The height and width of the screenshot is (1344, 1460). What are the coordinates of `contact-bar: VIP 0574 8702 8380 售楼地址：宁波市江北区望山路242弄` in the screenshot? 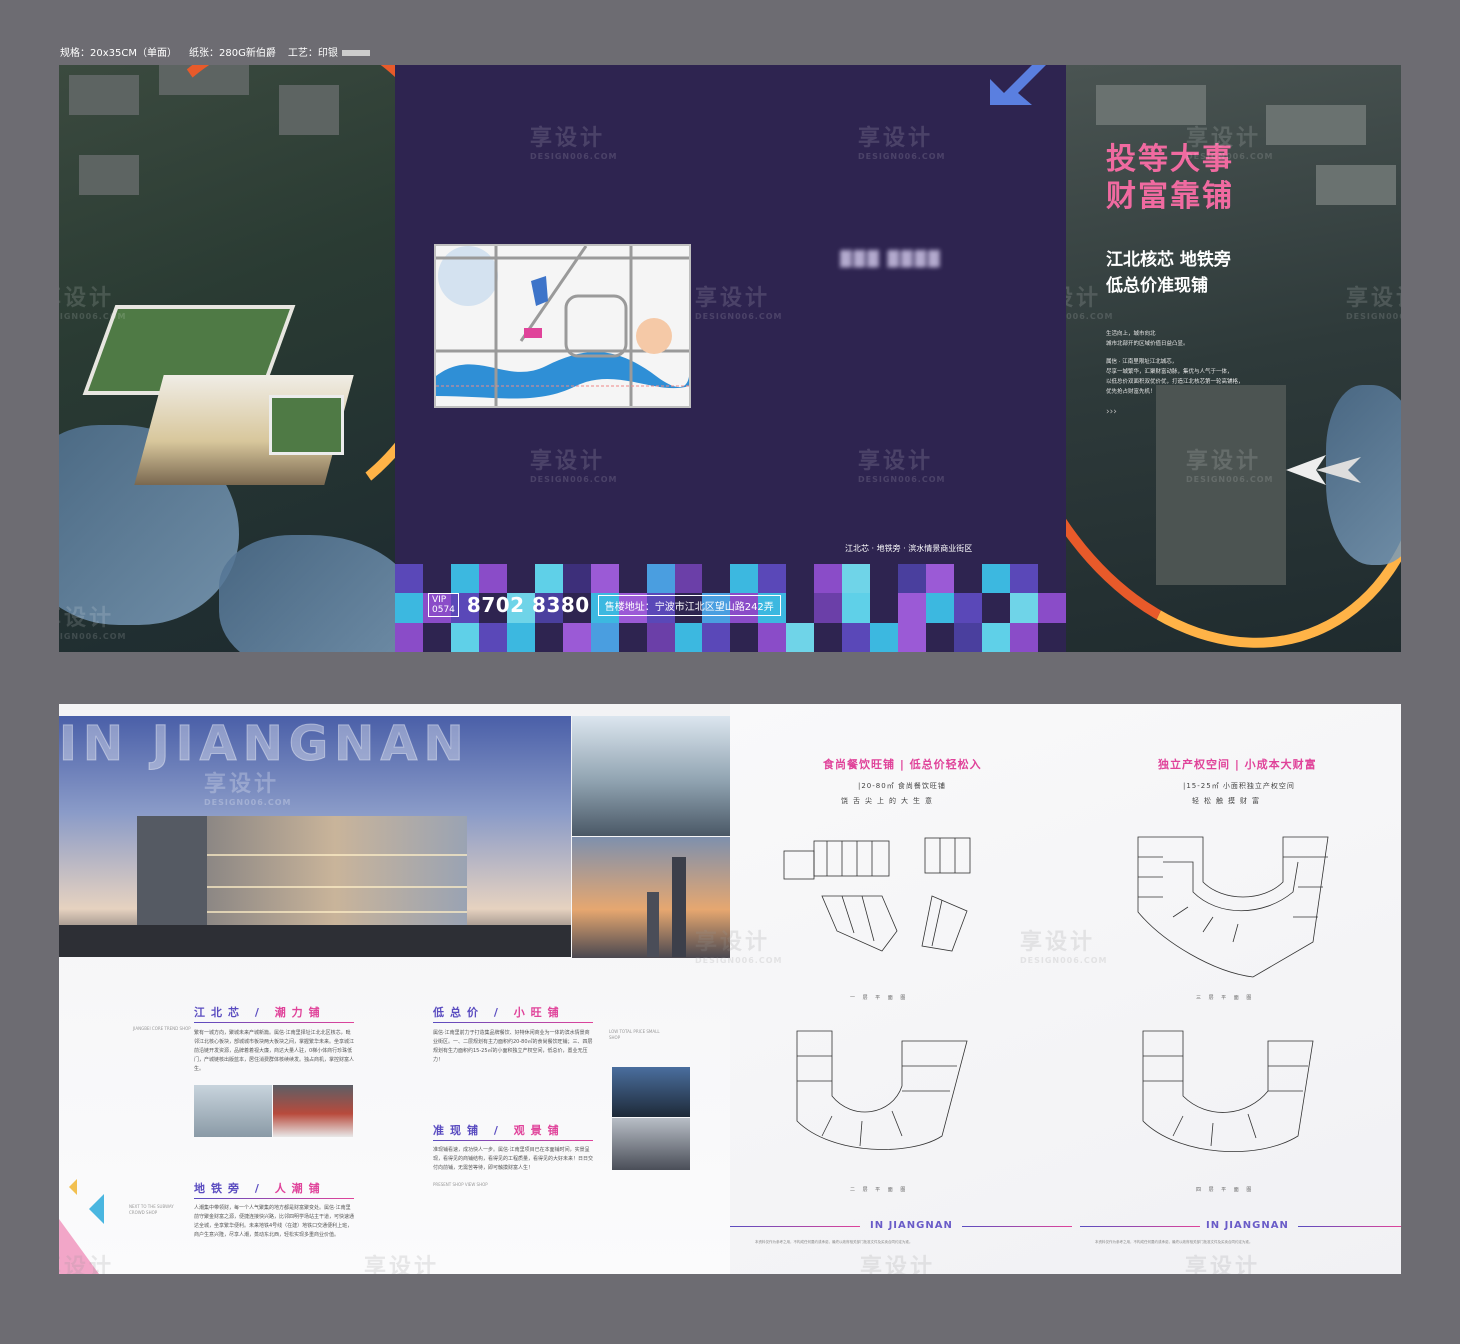 It's located at (604, 605).